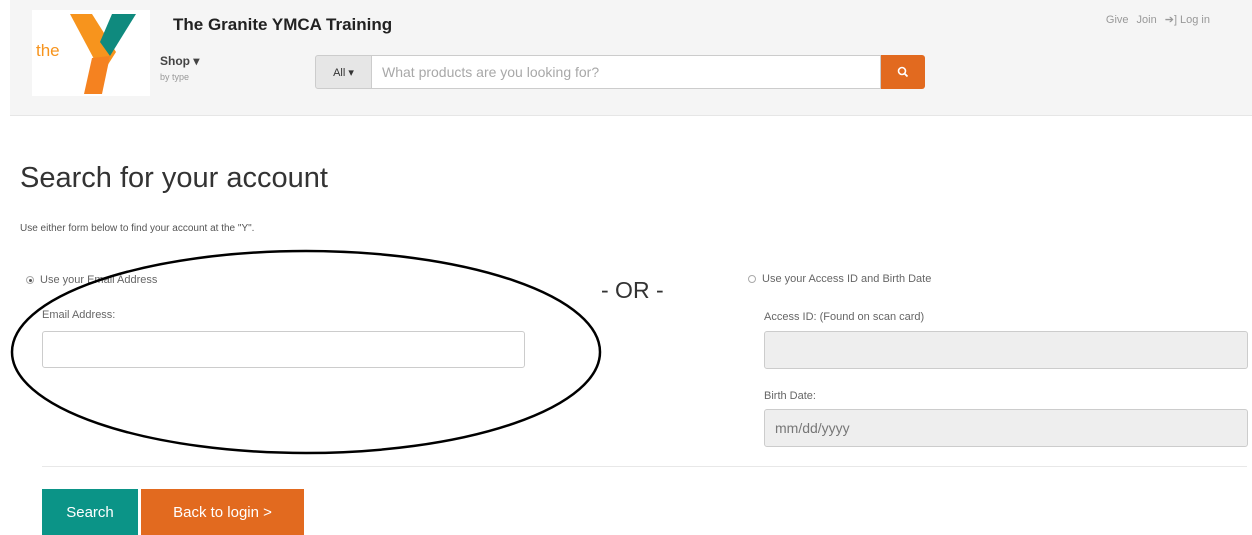 The image size is (1252, 535). I want to click on product-search-input, so click(626, 72).